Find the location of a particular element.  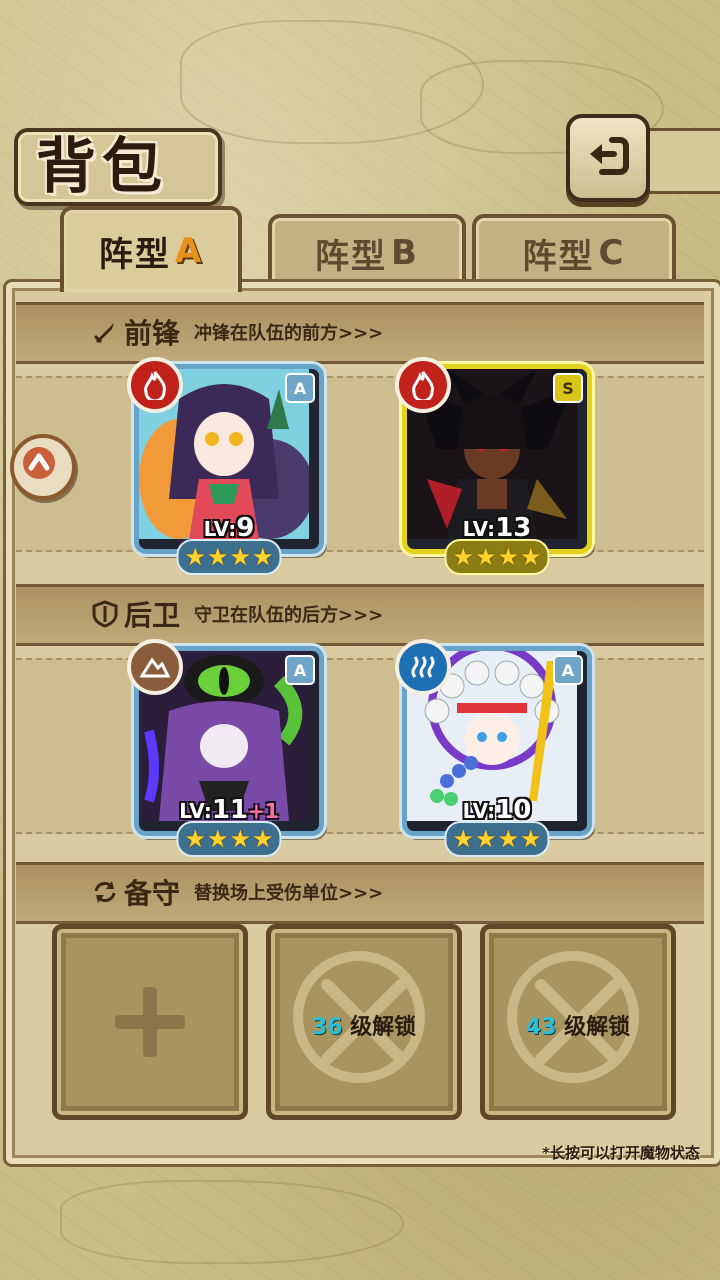

tab-suffix: A is located at coordinates (189, 251).